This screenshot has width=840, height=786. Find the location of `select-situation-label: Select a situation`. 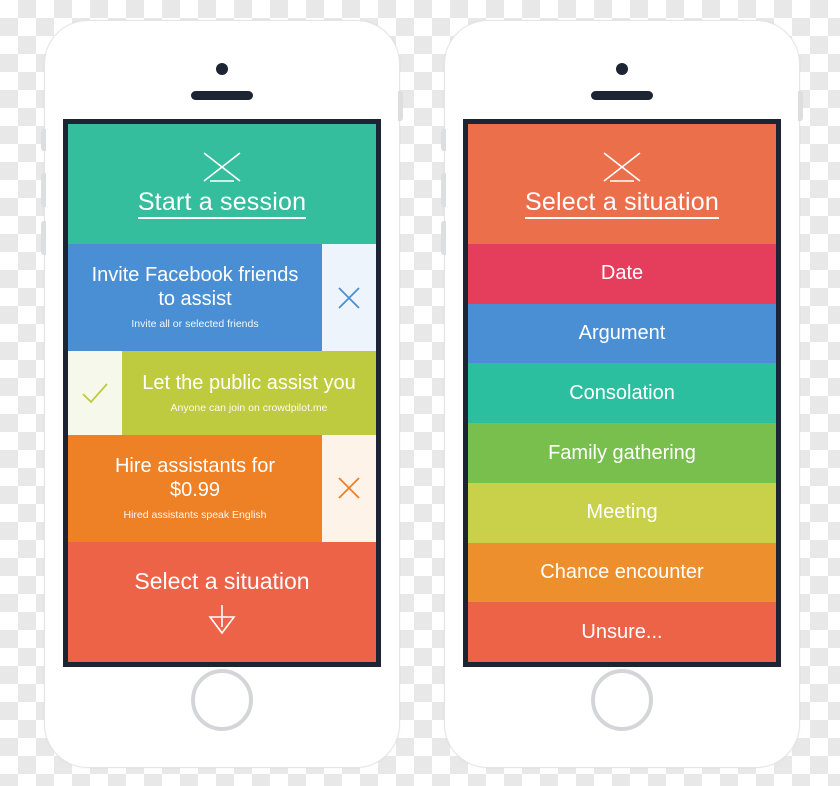

select-situation-label: Select a situation is located at coordinates (222, 580).